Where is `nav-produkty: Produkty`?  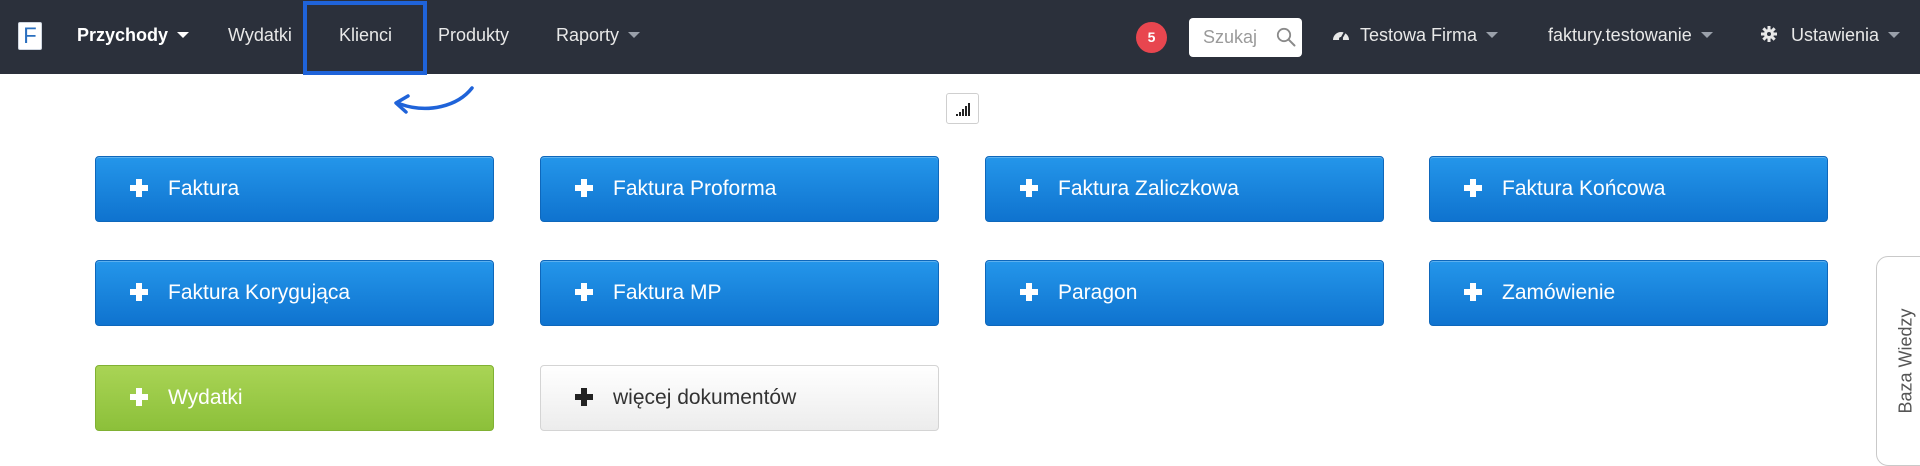 nav-produkty: Produkty is located at coordinates (473, 37).